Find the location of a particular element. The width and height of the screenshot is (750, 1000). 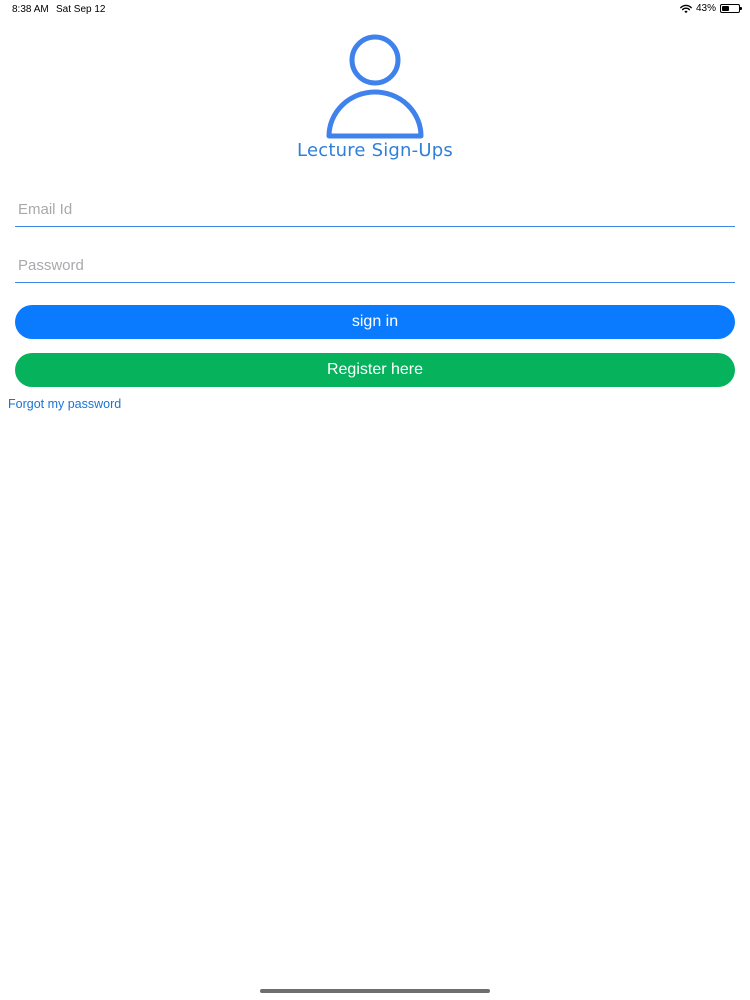

email-input is located at coordinates (368, 209).